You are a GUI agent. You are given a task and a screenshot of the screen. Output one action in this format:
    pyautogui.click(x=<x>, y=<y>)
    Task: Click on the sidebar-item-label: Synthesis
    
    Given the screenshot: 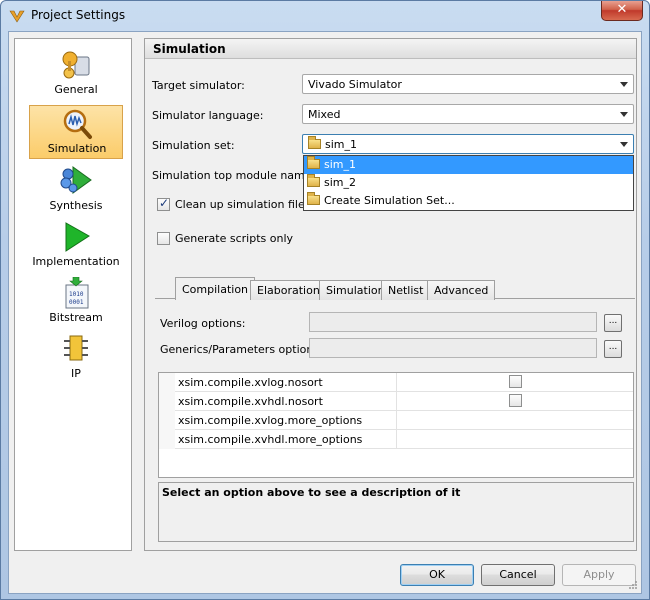 What is the action you would take?
    pyautogui.click(x=76, y=205)
    